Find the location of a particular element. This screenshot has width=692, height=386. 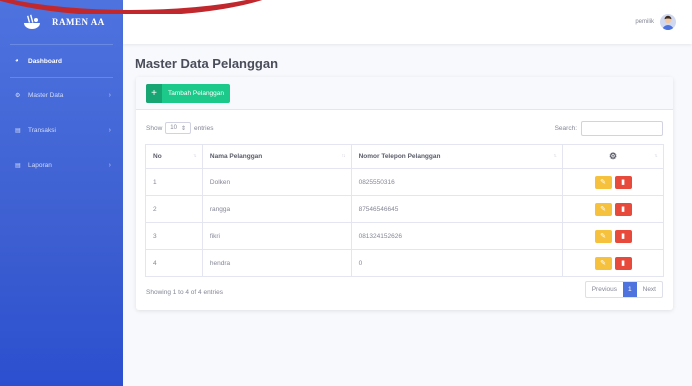

page-button-current: 1 is located at coordinates (630, 289).